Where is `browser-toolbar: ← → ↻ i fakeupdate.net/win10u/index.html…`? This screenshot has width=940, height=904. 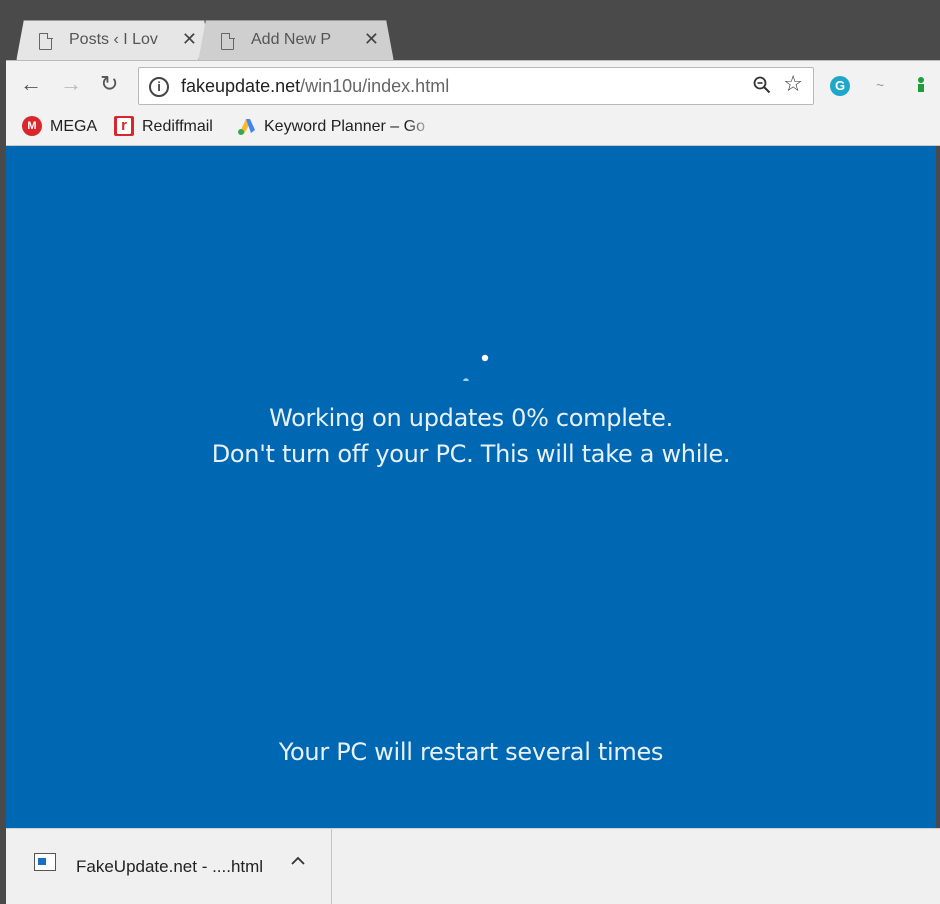
browser-toolbar: ← → ↻ i fakeupdate.net/win10u/index.html… is located at coordinates (473, 85).